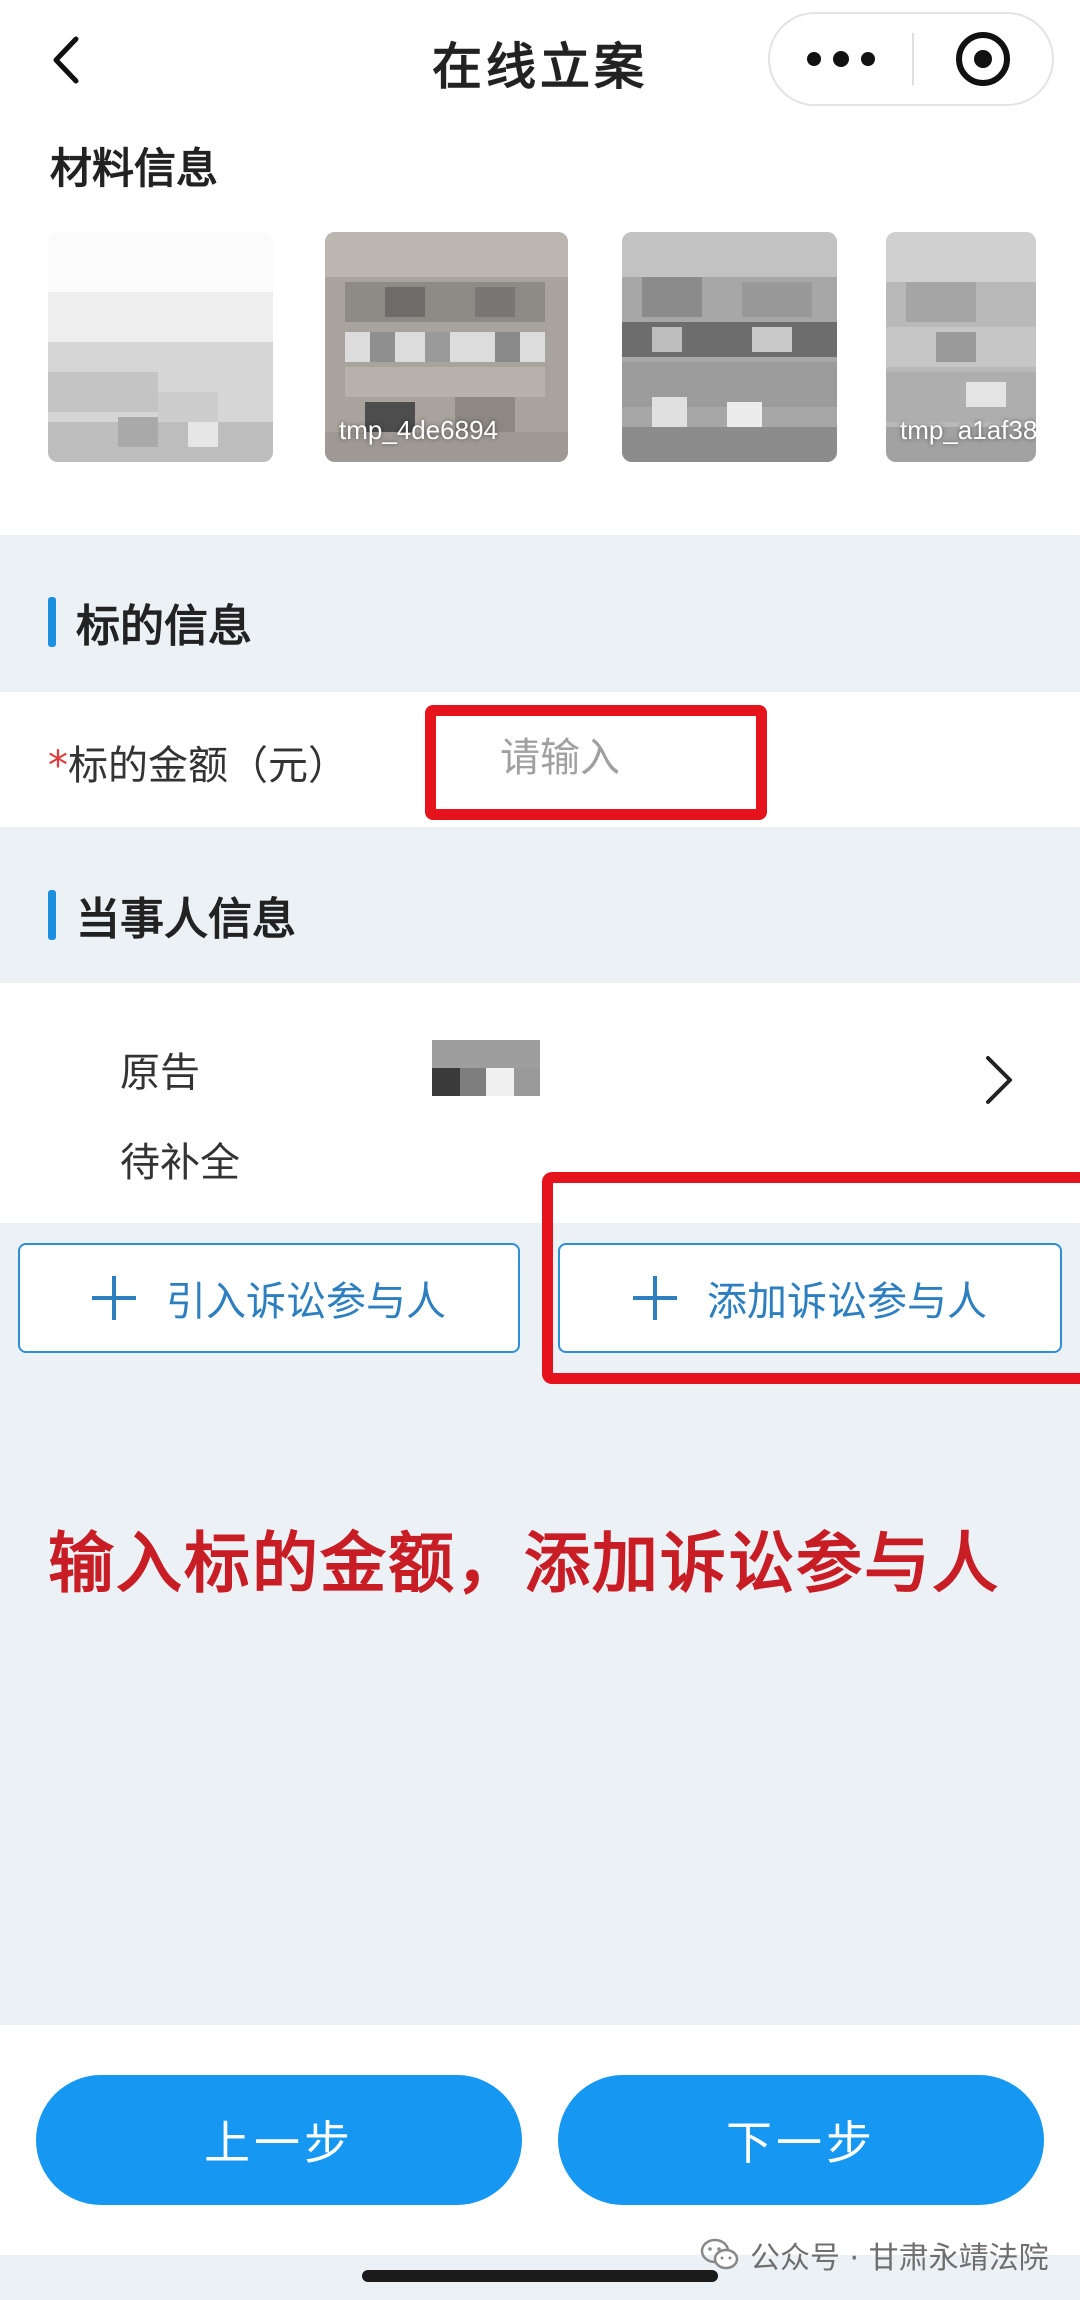 This screenshot has height=2300, width=1080. I want to click on watermark: 公众号 · 甘肃永靖法院, so click(874, 2255).